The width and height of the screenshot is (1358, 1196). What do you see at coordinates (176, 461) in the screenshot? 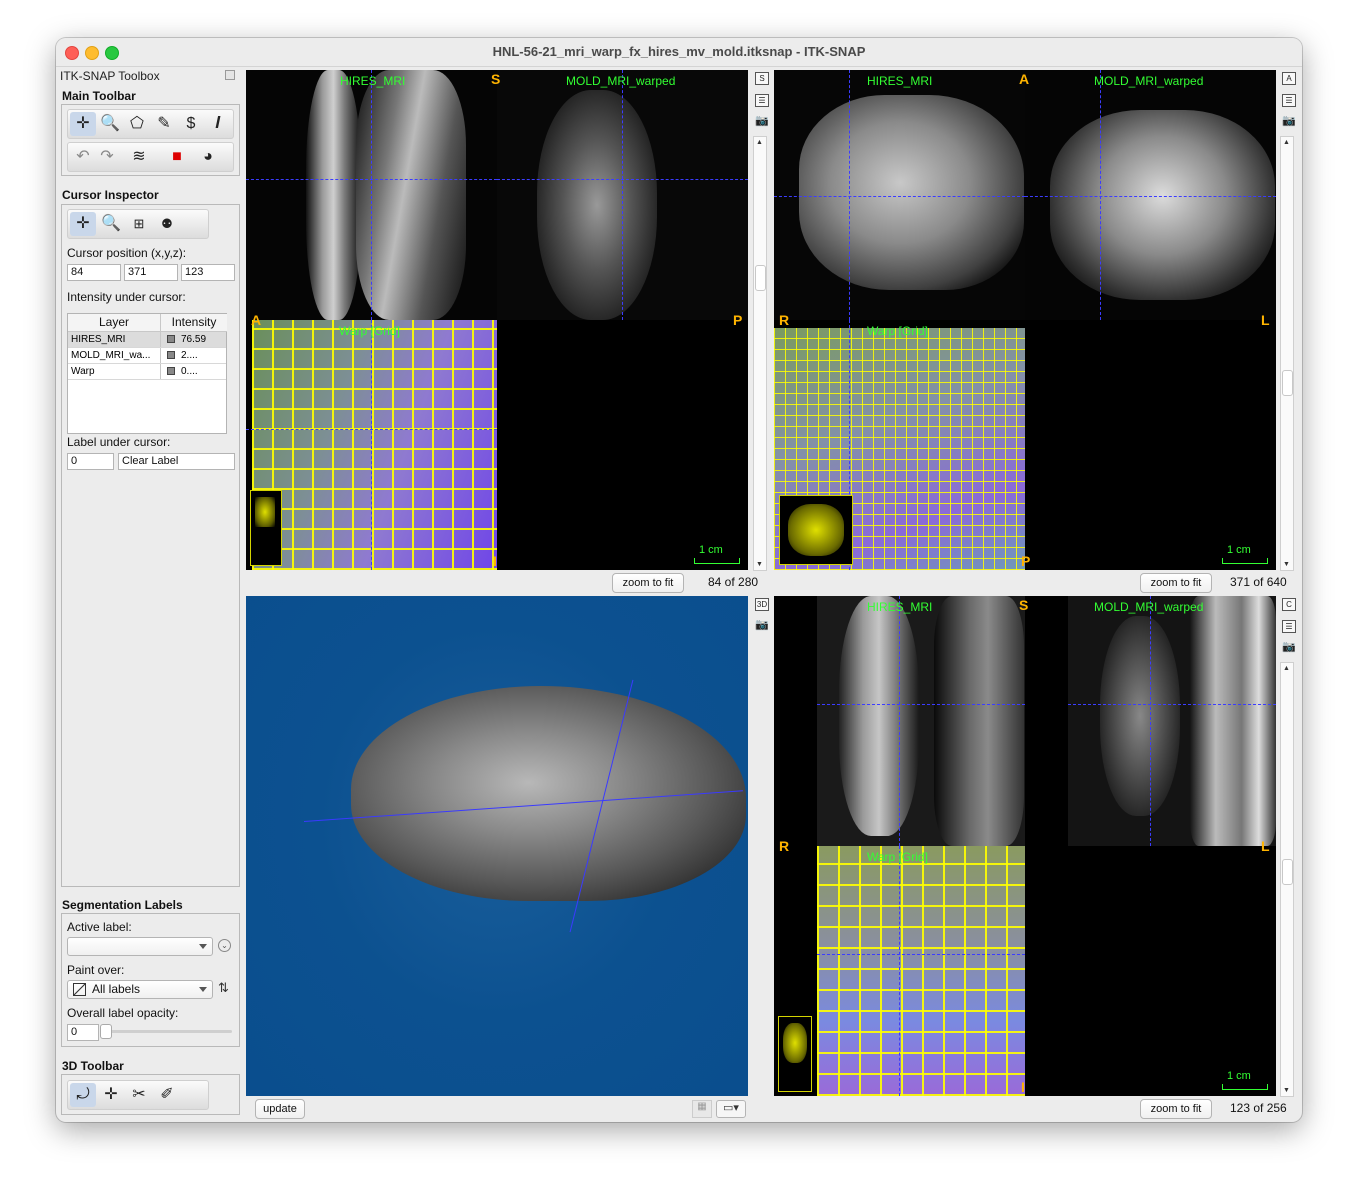
I see `label-name-field: Clear Label` at bounding box center [176, 461].